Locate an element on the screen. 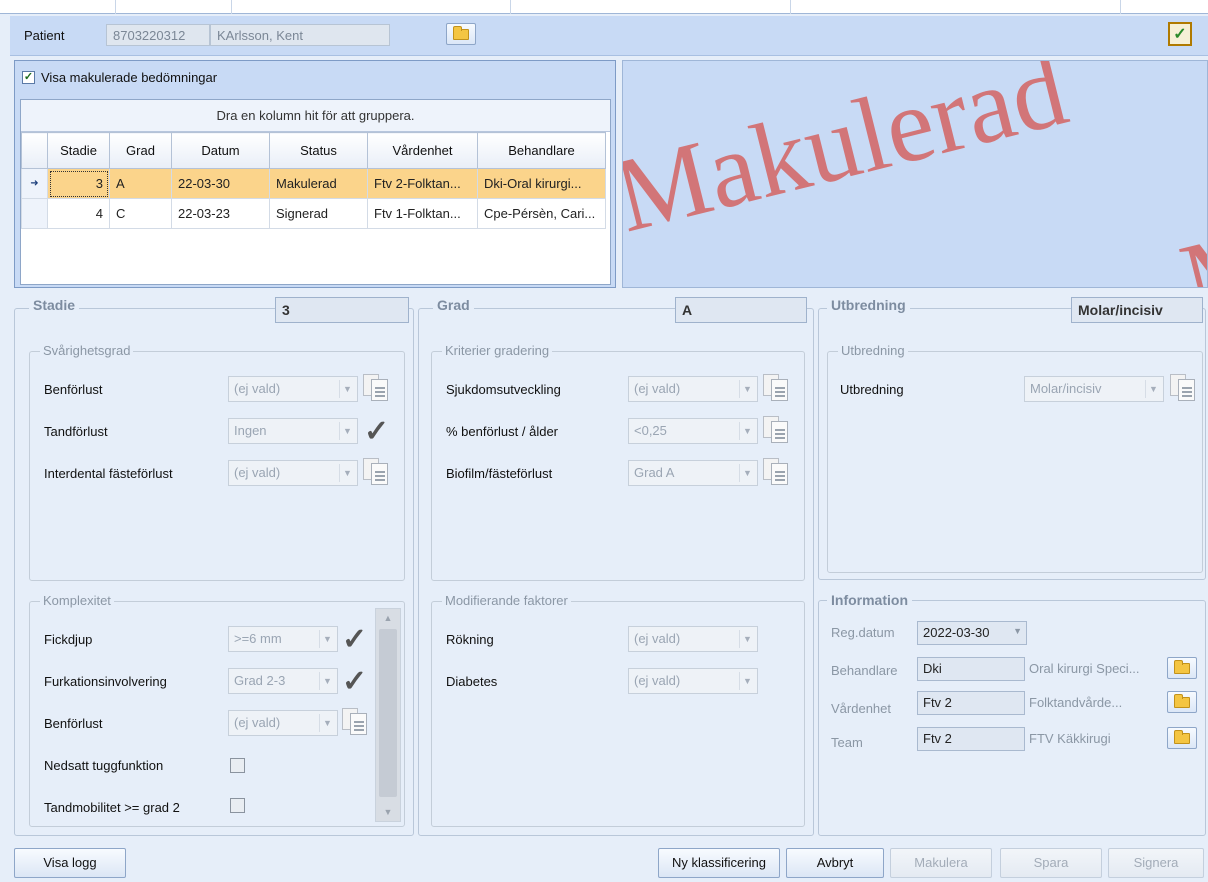  cell-grad: C is located at coordinates (140, 213).